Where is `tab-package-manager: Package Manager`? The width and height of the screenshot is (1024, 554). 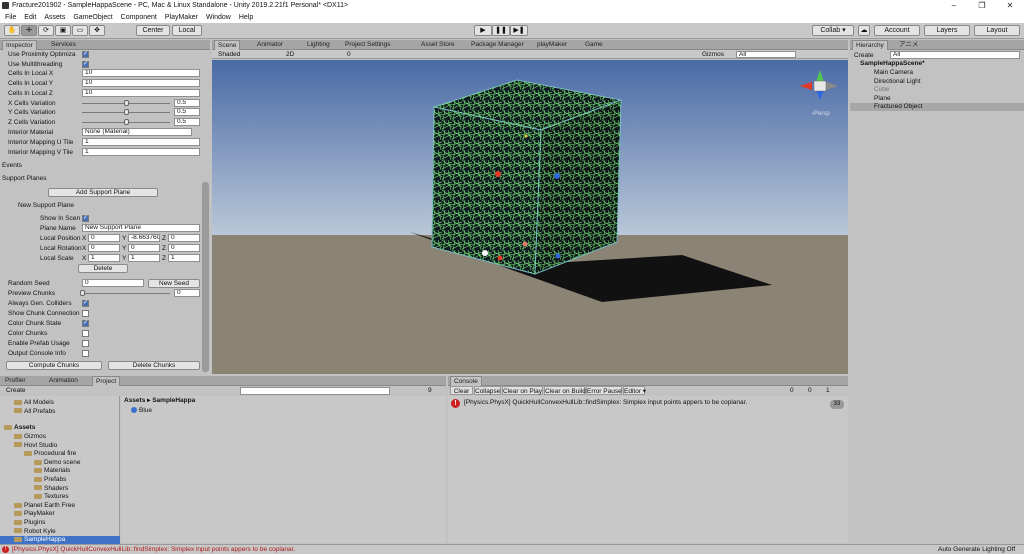
tab-package-manager: Package Manager is located at coordinates (497, 45).